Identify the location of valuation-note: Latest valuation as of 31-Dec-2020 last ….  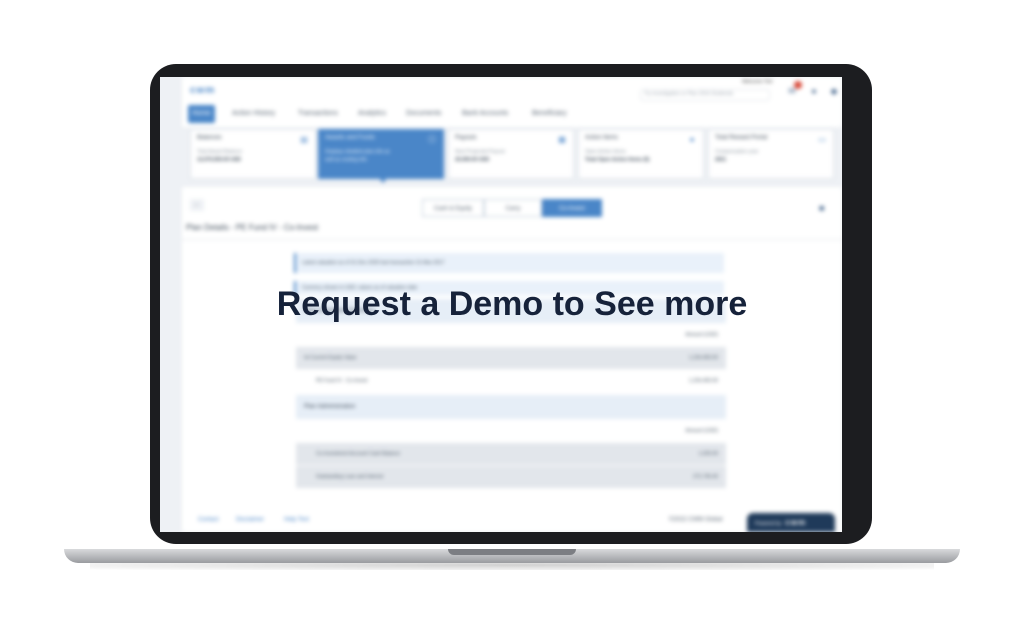
(509, 263).